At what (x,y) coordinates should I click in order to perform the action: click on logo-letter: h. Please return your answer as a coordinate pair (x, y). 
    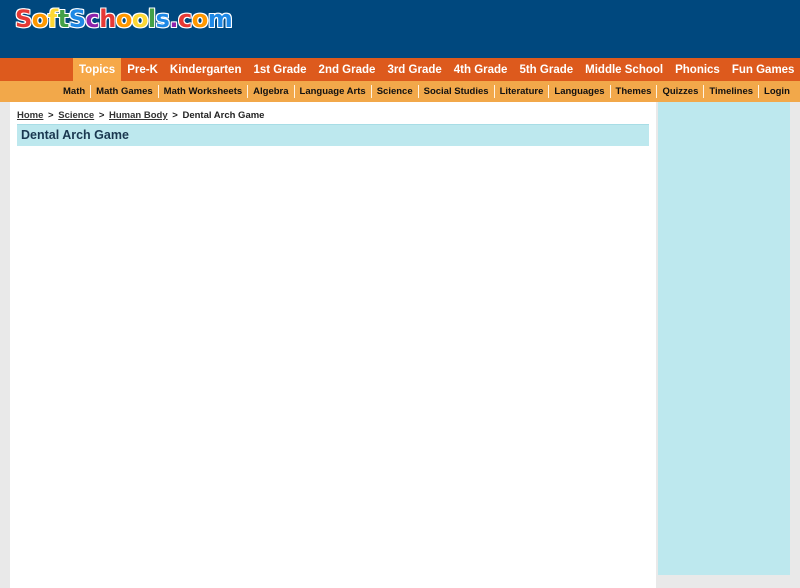
    Looking at the image, I should click on (107, 19).